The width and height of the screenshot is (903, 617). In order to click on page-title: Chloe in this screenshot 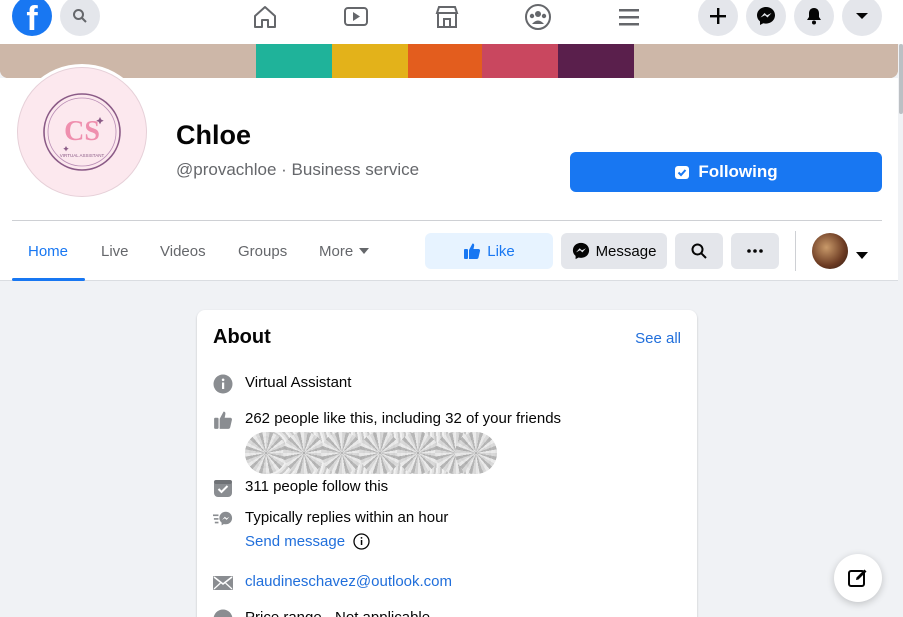, I will do `click(214, 135)`.